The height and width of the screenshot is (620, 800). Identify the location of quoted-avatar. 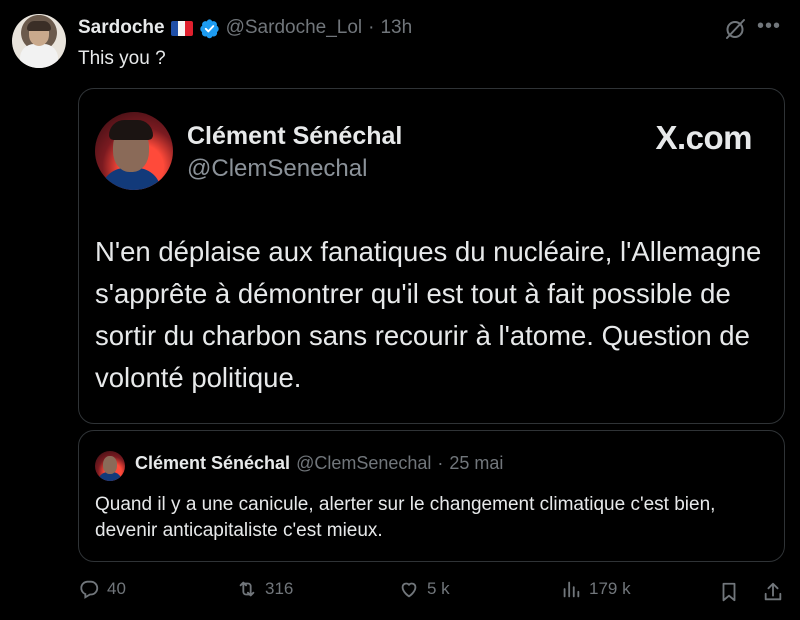
(110, 466).